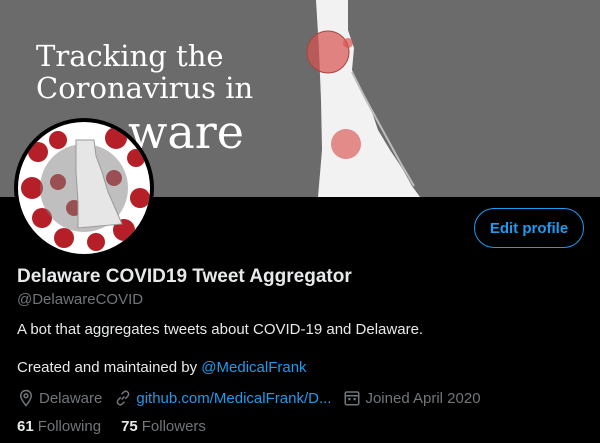  Describe the element at coordinates (130, 56) in the screenshot. I see `banner-line-1: Tracking the` at that location.